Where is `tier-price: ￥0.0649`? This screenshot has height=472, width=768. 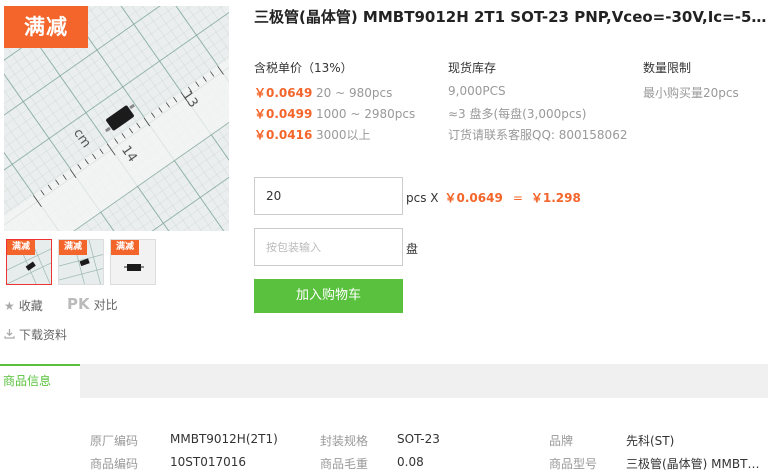
tier-price: ￥0.0649 is located at coordinates (283, 93).